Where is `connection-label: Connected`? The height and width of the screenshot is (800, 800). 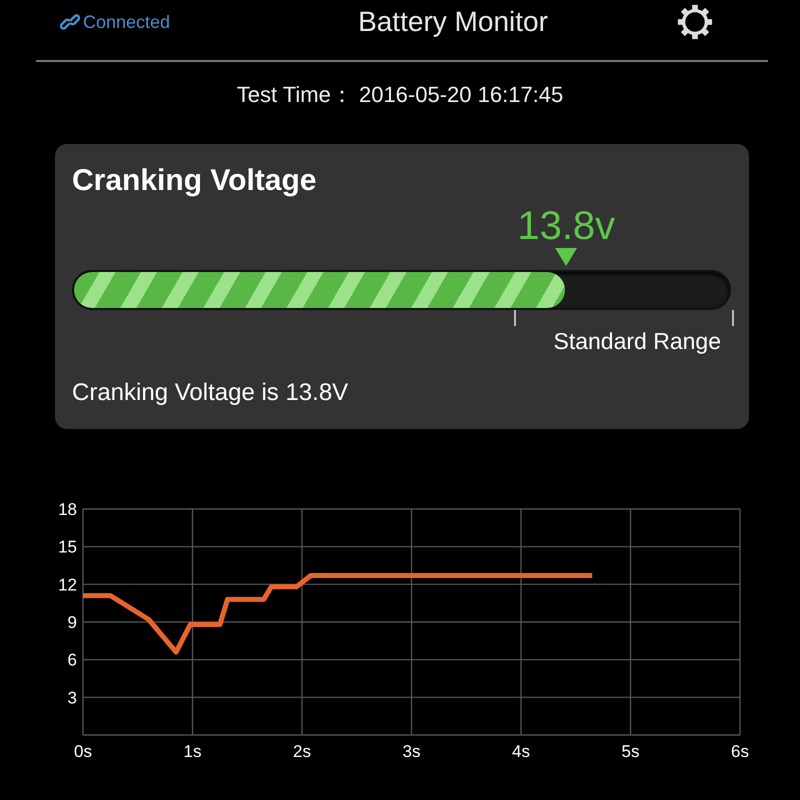 connection-label: Connected is located at coordinates (126, 22).